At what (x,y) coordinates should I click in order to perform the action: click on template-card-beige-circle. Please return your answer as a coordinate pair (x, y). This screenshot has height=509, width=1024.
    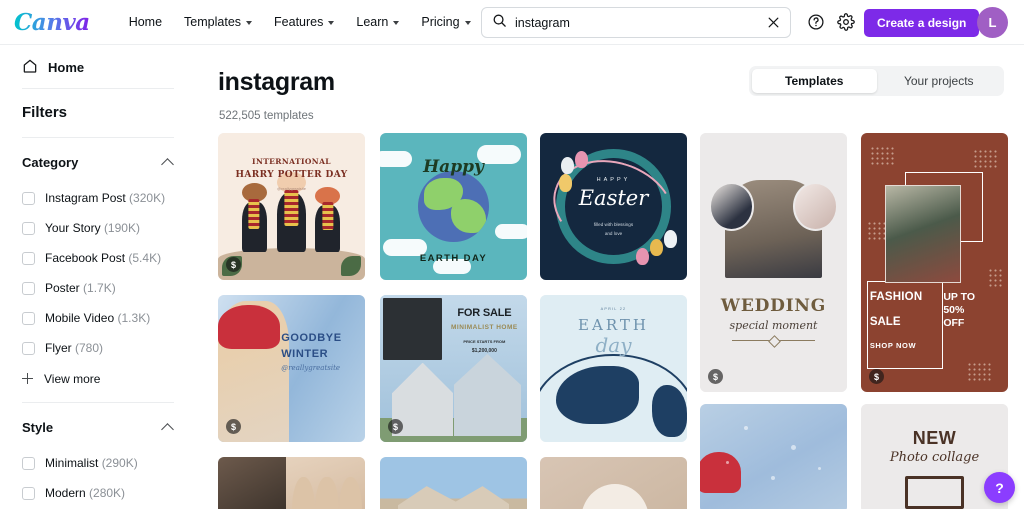
    Looking at the image, I should click on (613, 483).